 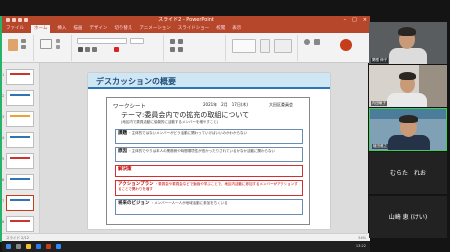 I want to click on edge-icon, so click(x=38, y=246).